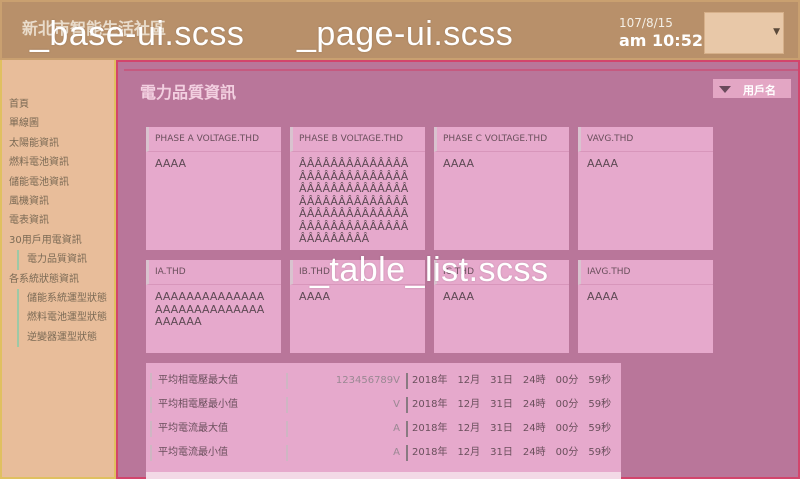  What do you see at coordinates (645, 139) in the screenshot?
I see `card-title: VAVG.THD` at bounding box center [645, 139].